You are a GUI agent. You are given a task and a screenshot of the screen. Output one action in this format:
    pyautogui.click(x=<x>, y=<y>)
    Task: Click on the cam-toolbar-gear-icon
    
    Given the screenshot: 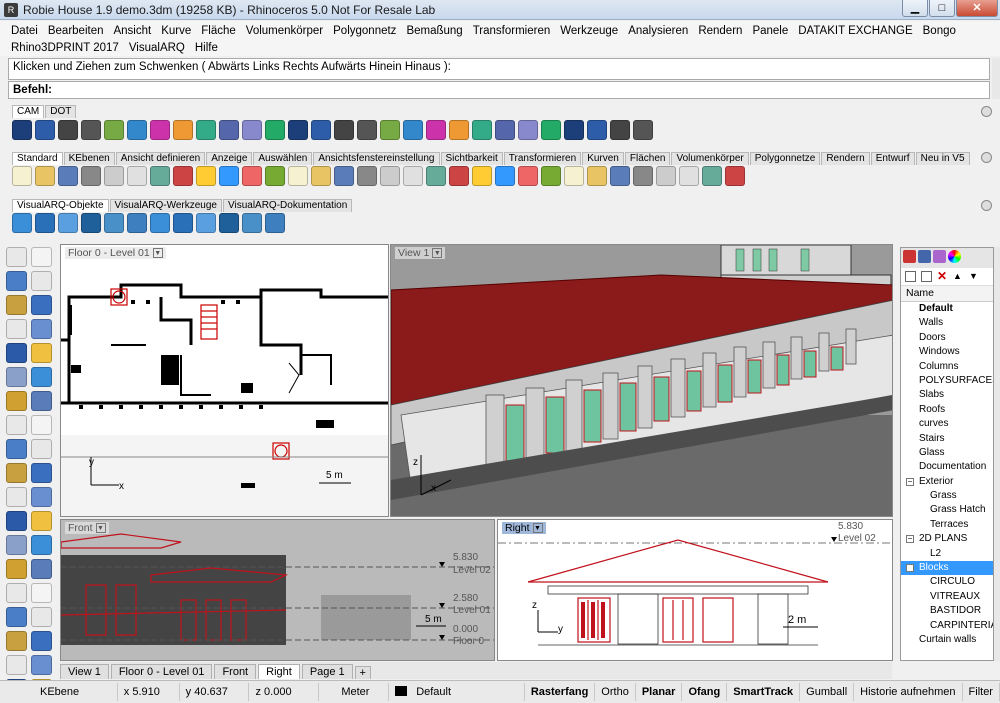 What is the action you would take?
    pyautogui.click(x=986, y=111)
    